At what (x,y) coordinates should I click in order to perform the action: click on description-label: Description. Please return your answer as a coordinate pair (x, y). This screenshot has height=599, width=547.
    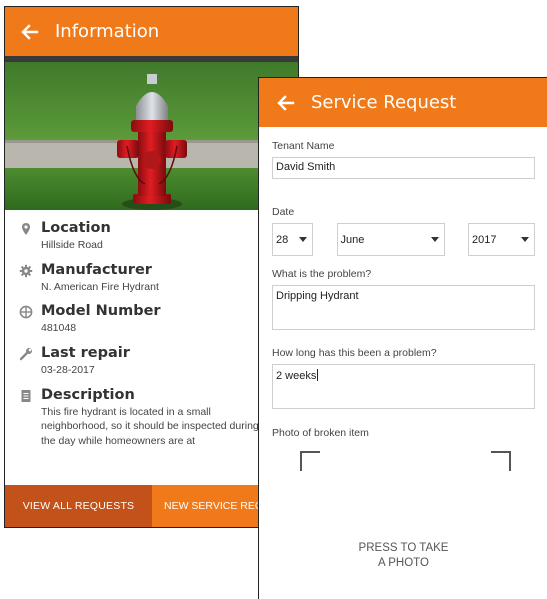
    Looking at the image, I should click on (88, 394).